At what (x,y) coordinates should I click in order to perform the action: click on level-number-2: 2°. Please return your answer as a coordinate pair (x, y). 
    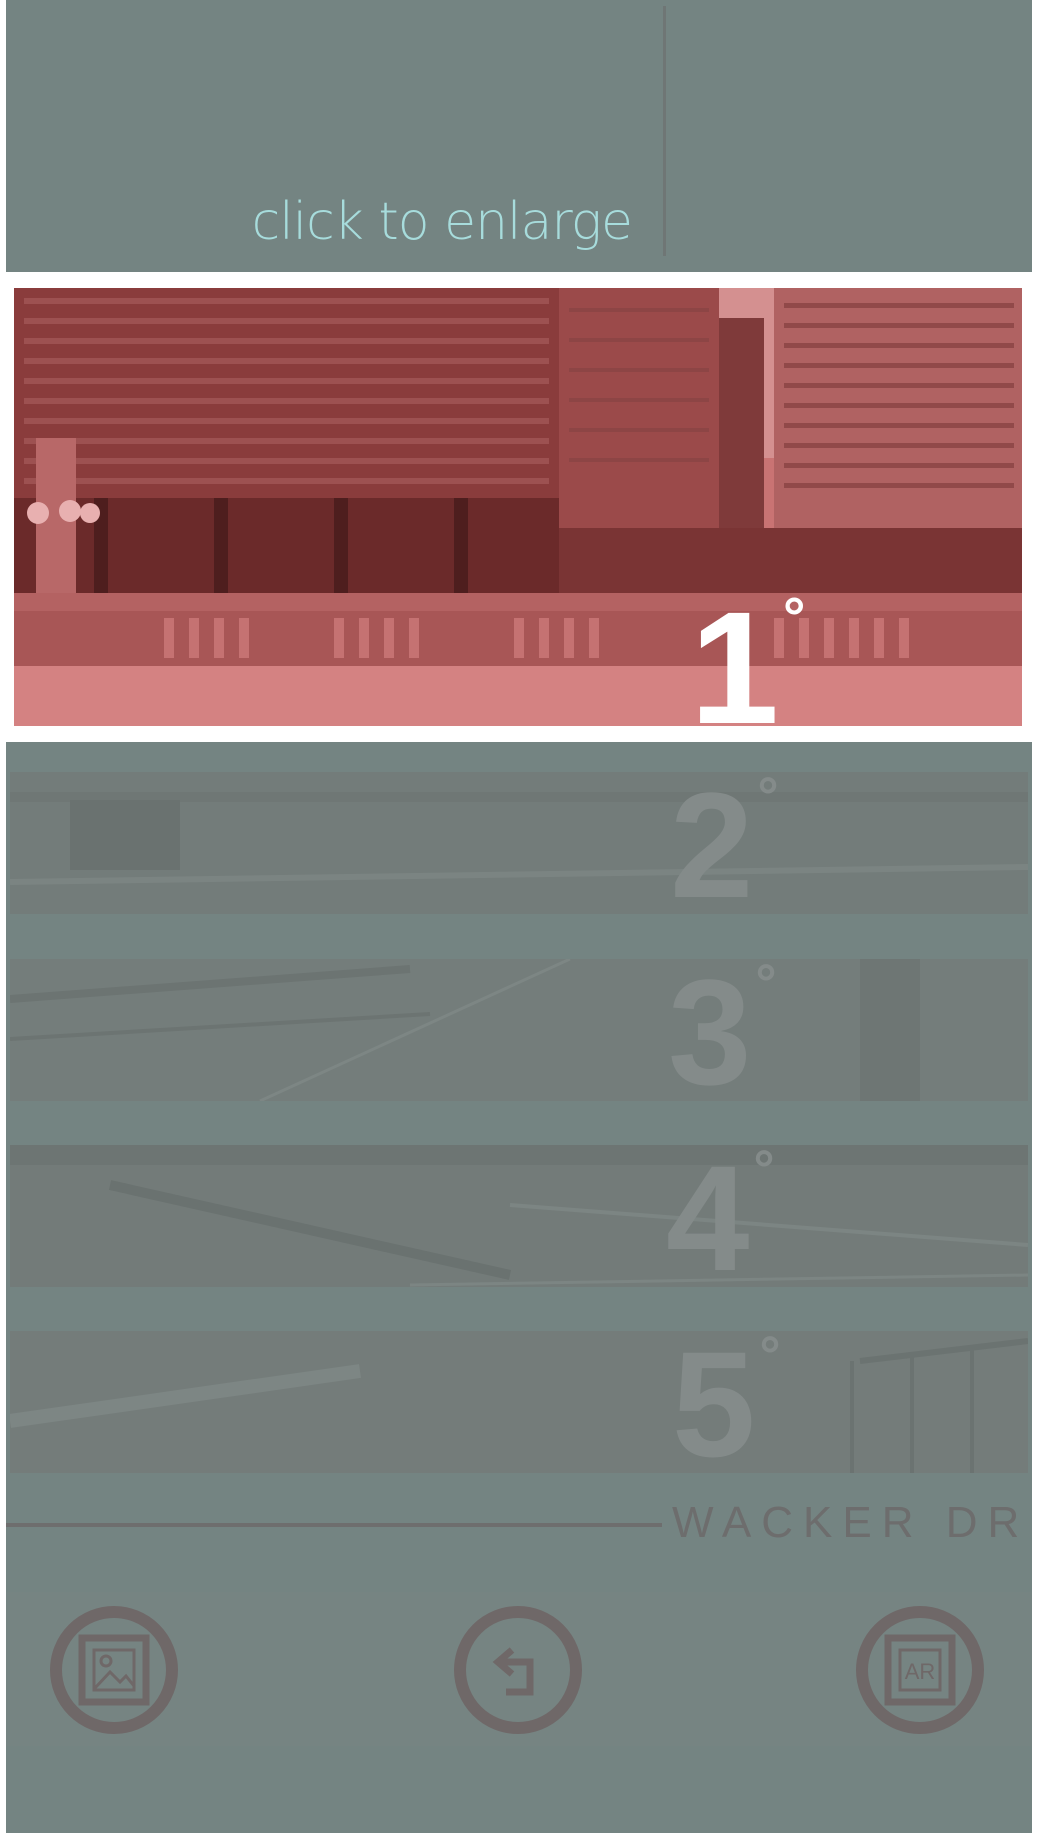
    Looking at the image, I should click on (724, 843).